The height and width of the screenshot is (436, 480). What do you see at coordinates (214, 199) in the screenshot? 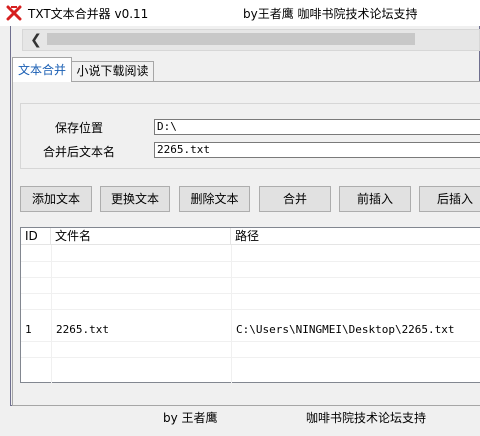
I see `delete-text-button: 删除文本` at bounding box center [214, 199].